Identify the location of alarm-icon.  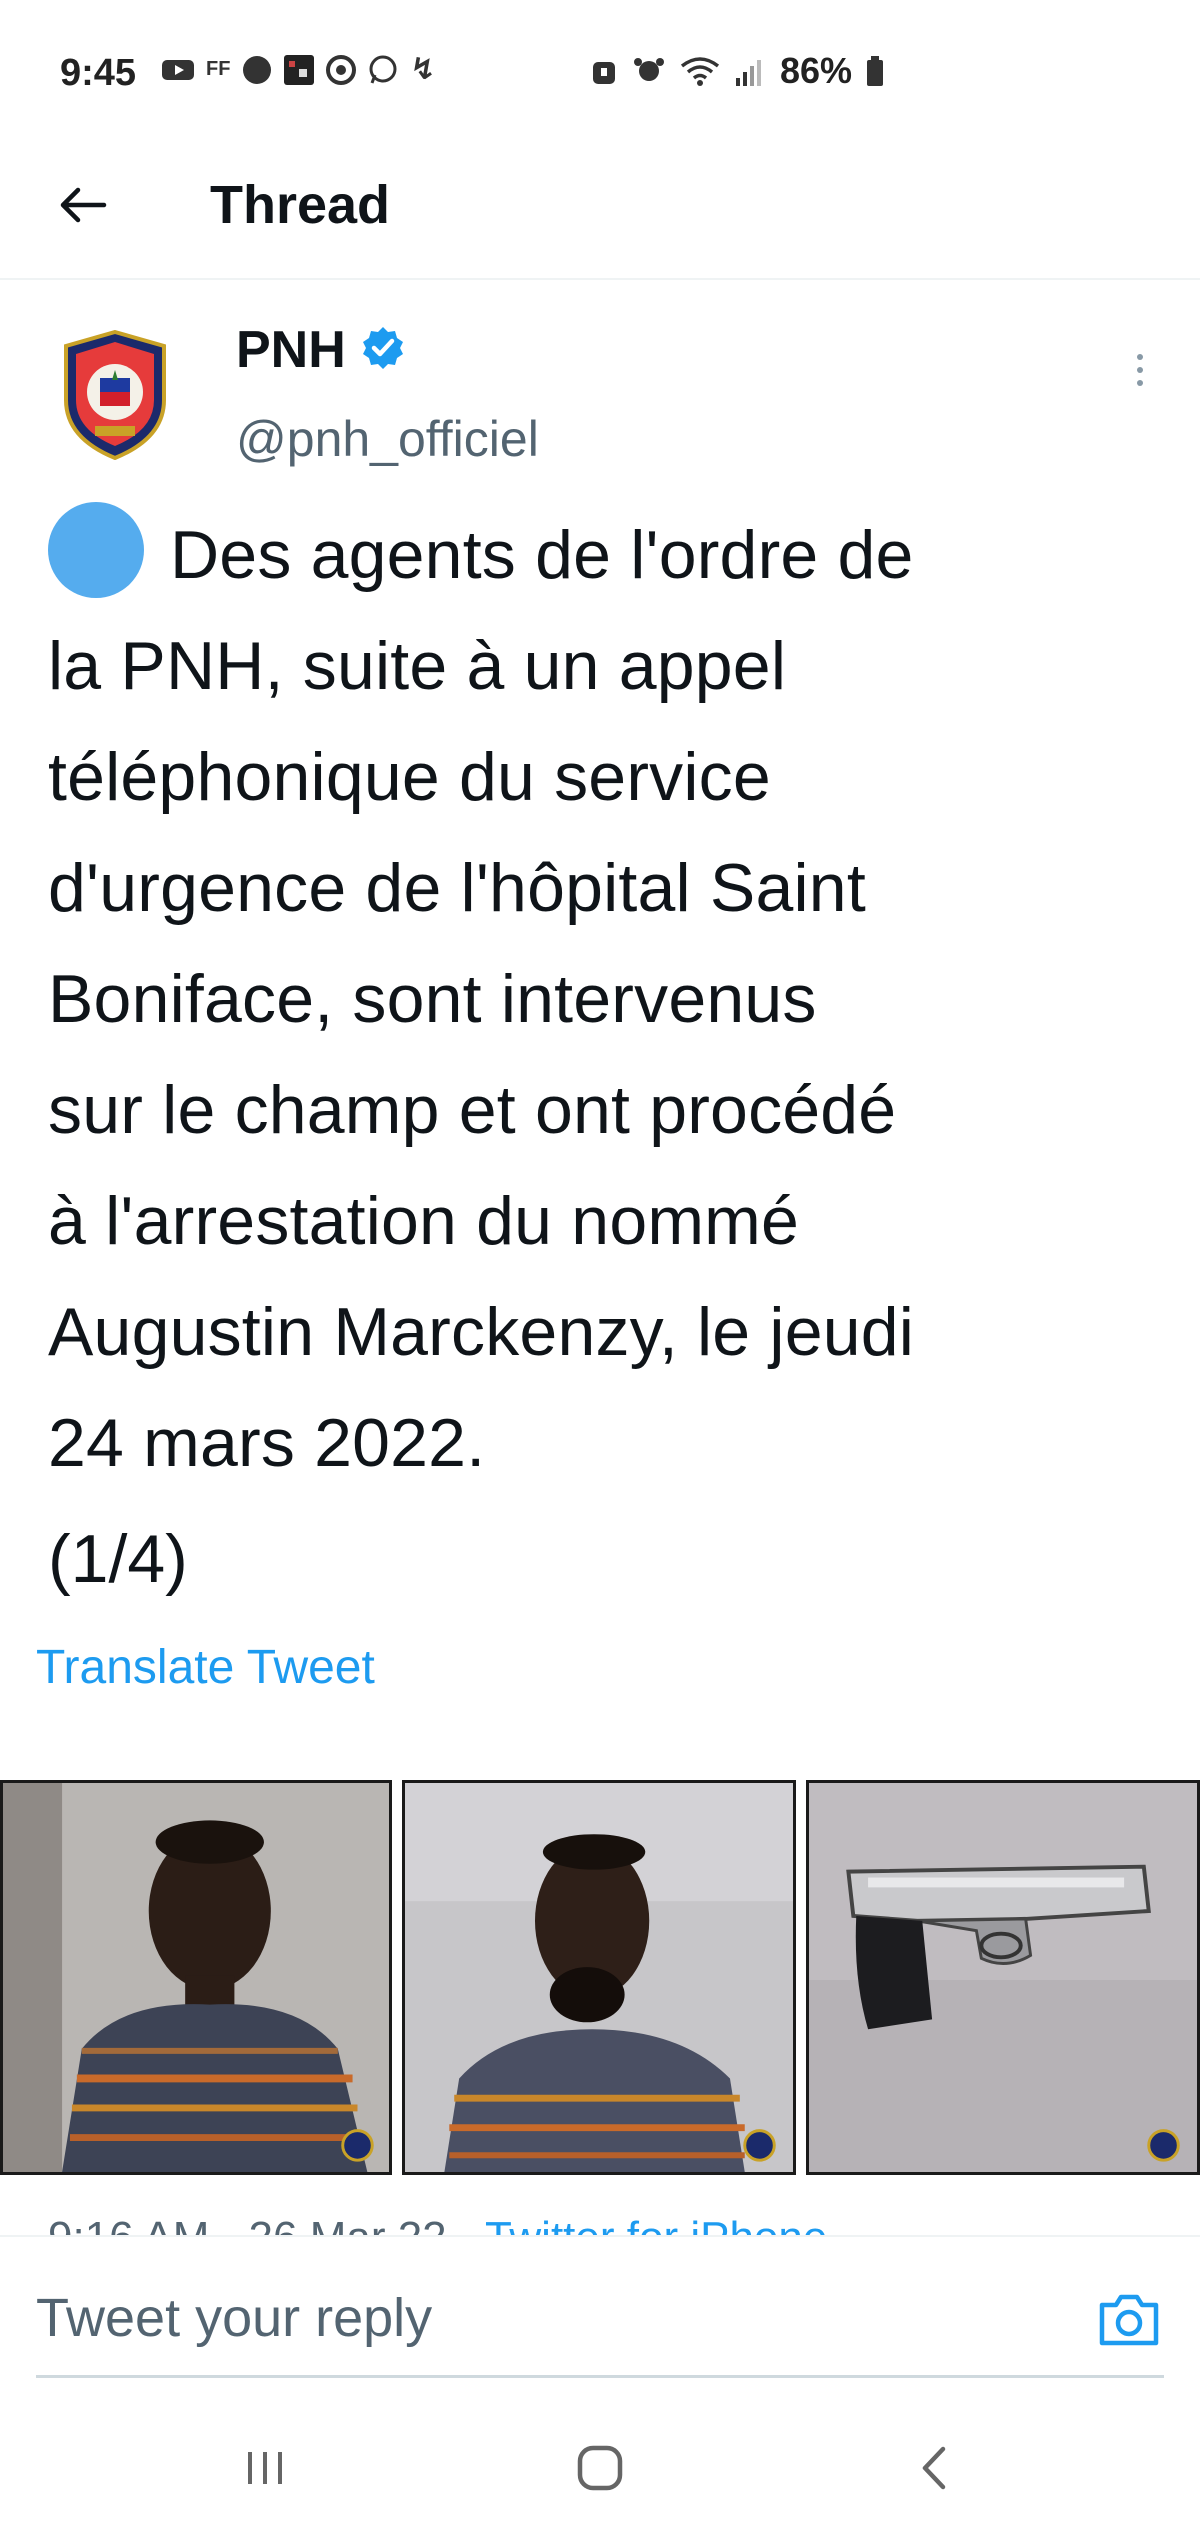
(604, 71).